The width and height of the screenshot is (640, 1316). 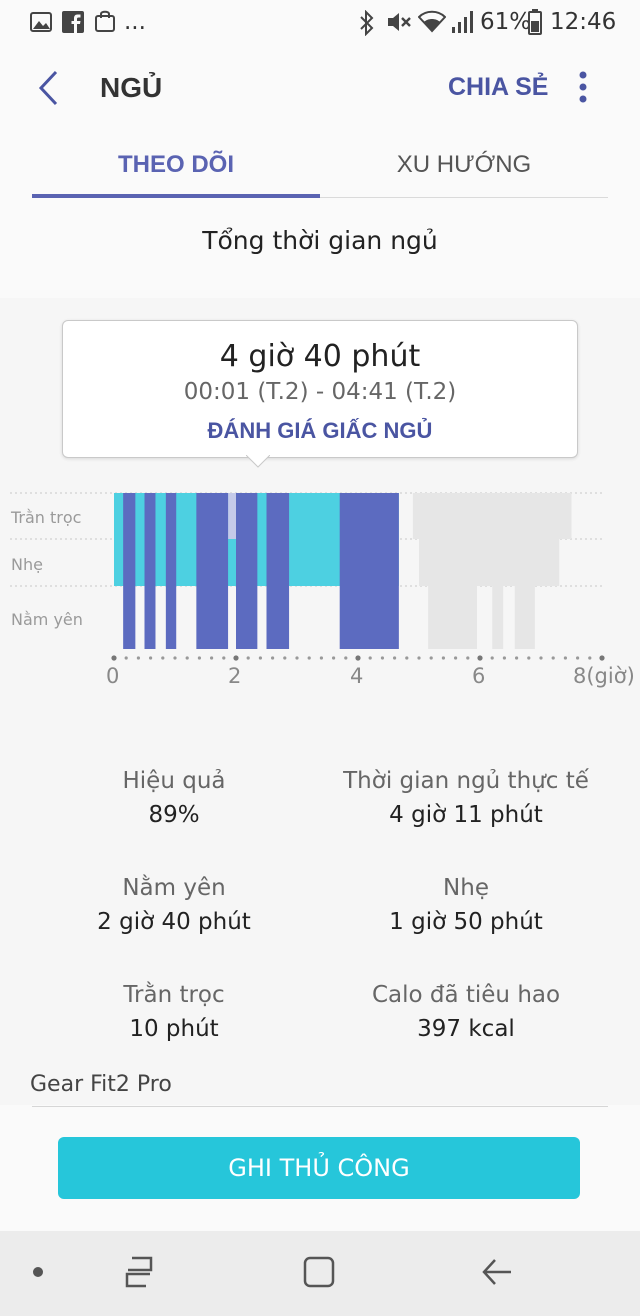 I want to click on y-label-light: Nhẹ, so click(x=27, y=564).